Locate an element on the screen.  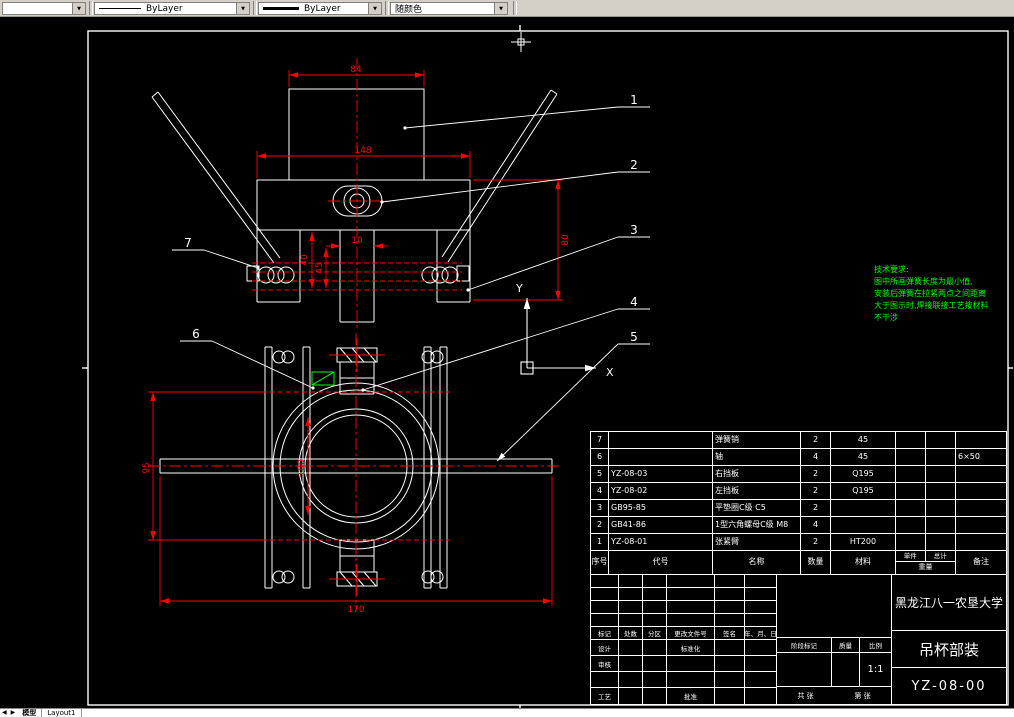
organization-name: 黑龙江八一农垦大学 is located at coordinates (949, 603).